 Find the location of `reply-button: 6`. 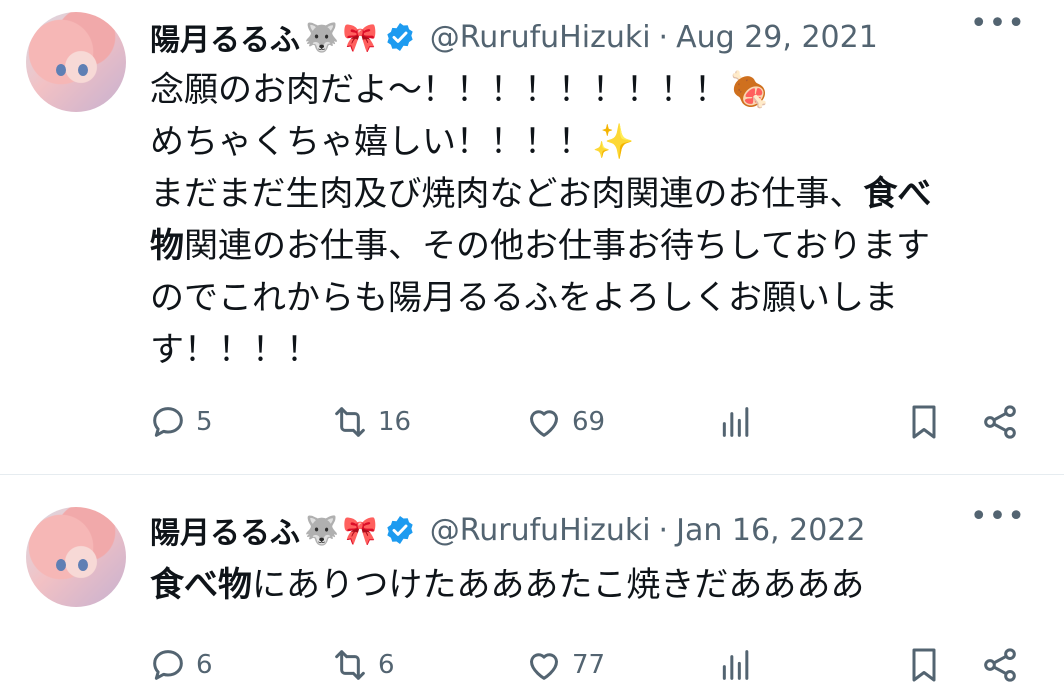

reply-button: 6 is located at coordinates (180, 665).